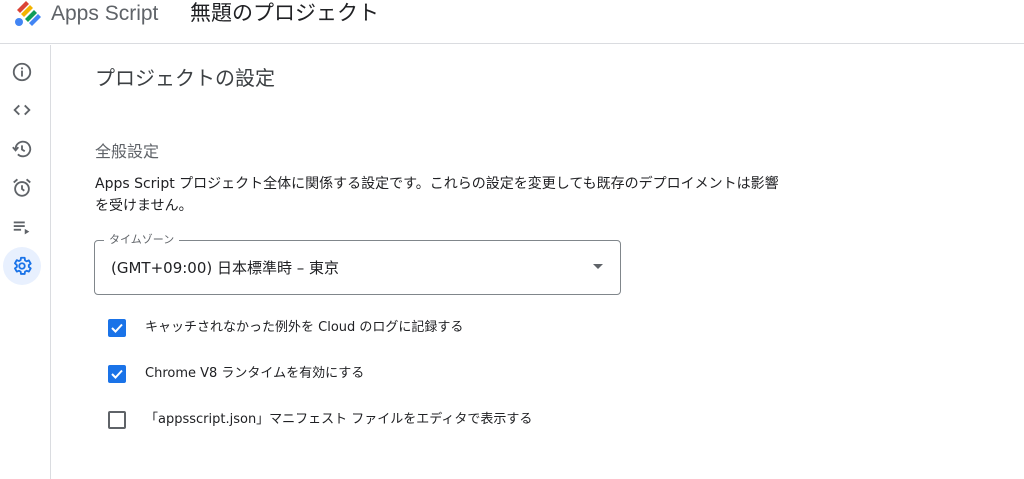 This screenshot has height=479, width=1024. I want to click on log-exceptions-label: キャッチされなかった例外を Cloud のログに記録する, so click(304, 327).